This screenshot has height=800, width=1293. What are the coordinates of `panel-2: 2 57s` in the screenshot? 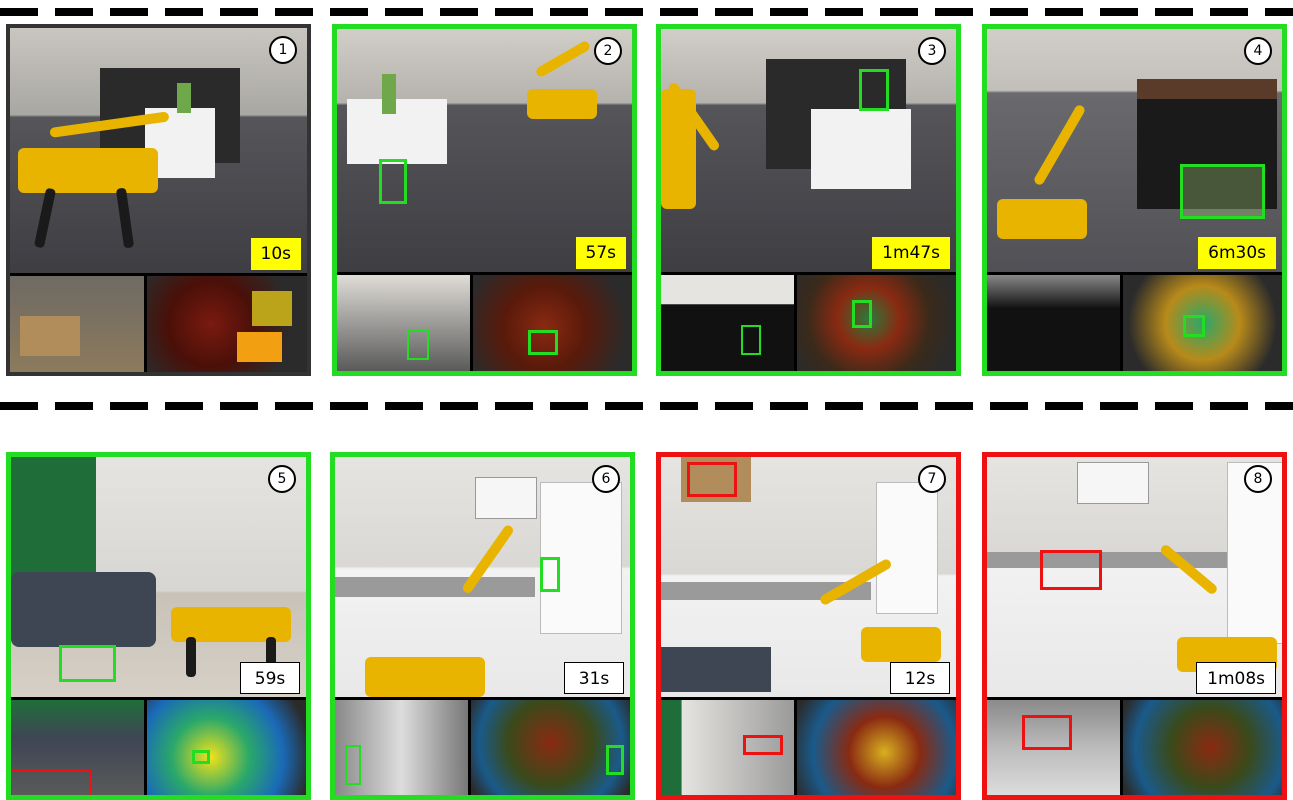 It's located at (484, 200).